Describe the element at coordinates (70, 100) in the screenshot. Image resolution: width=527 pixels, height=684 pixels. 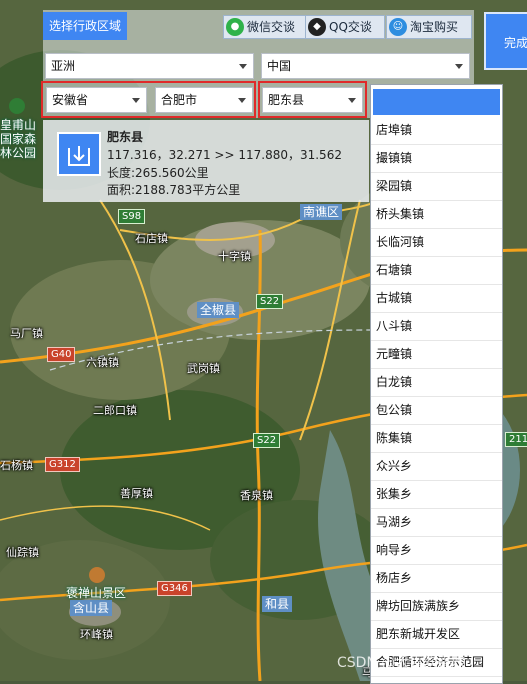
I see `province-value: 安徽省` at that location.